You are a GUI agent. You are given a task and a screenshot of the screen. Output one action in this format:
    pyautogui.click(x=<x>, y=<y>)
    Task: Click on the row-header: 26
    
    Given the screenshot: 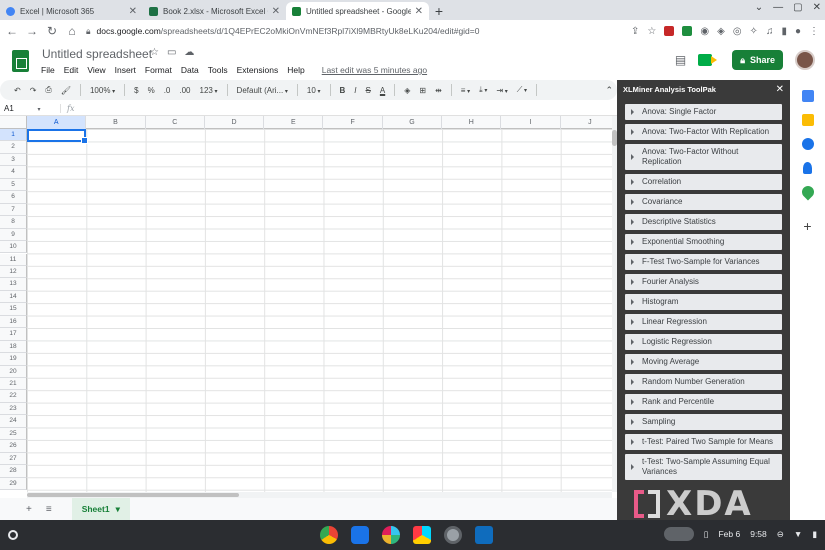 What is the action you would take?
    pyautogui.click(x=13, y=446)
    